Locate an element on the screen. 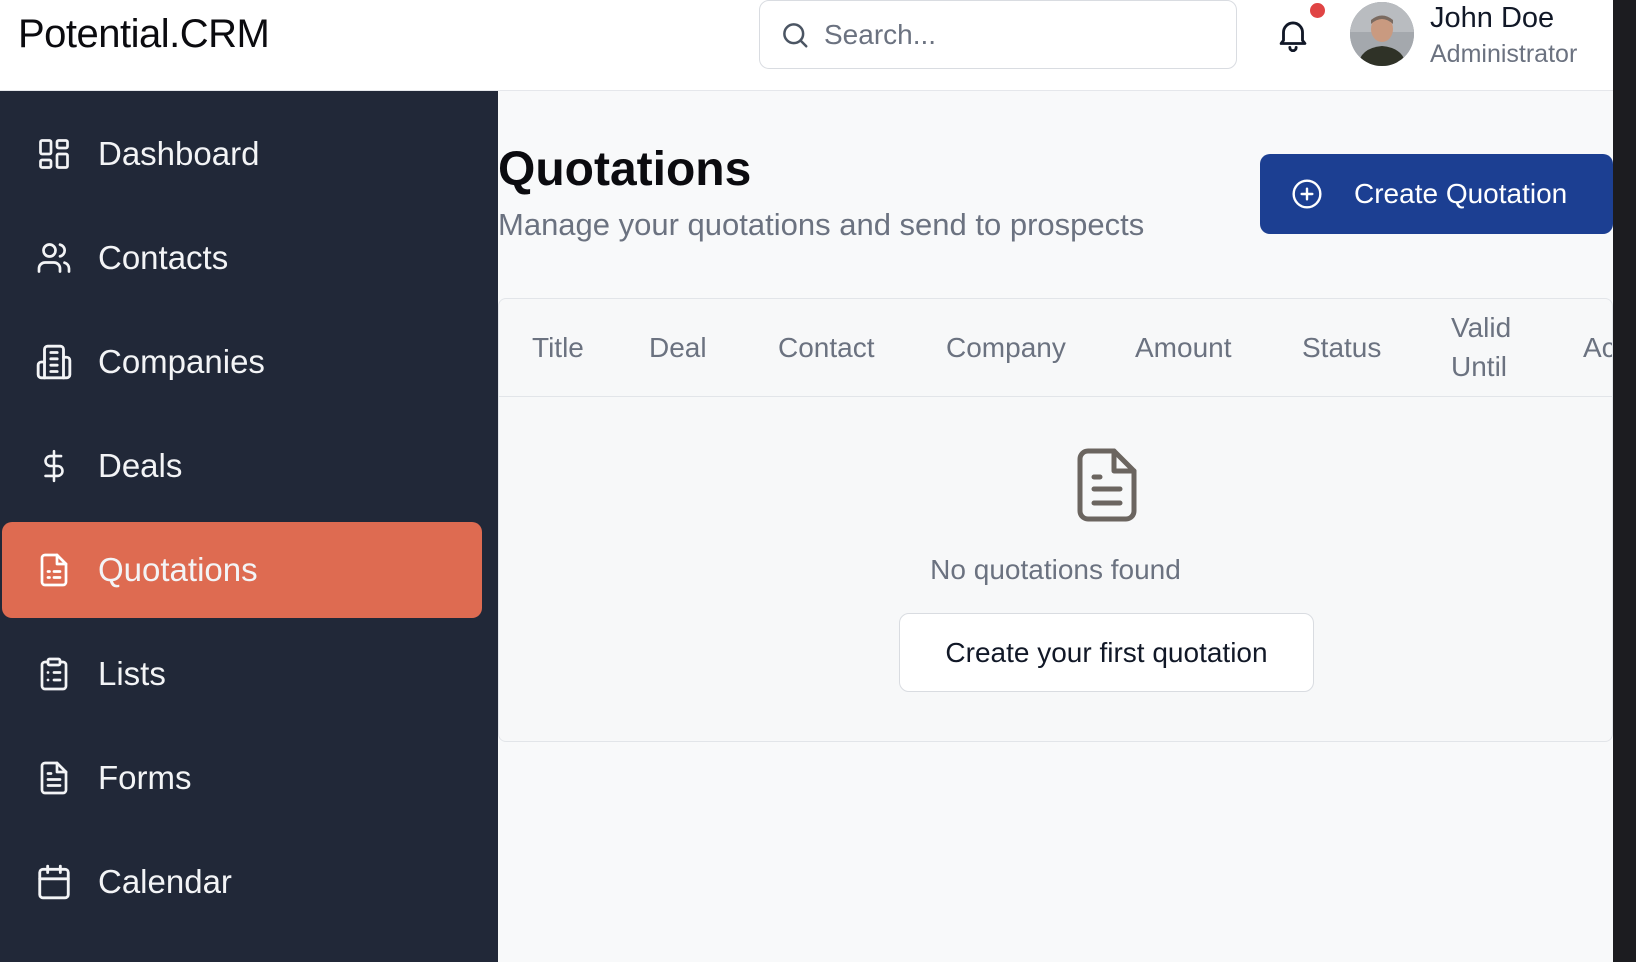 The height and width of the screenshot is (962, 1636). column-header-deal: Deal is located at coordinates (678, 347).